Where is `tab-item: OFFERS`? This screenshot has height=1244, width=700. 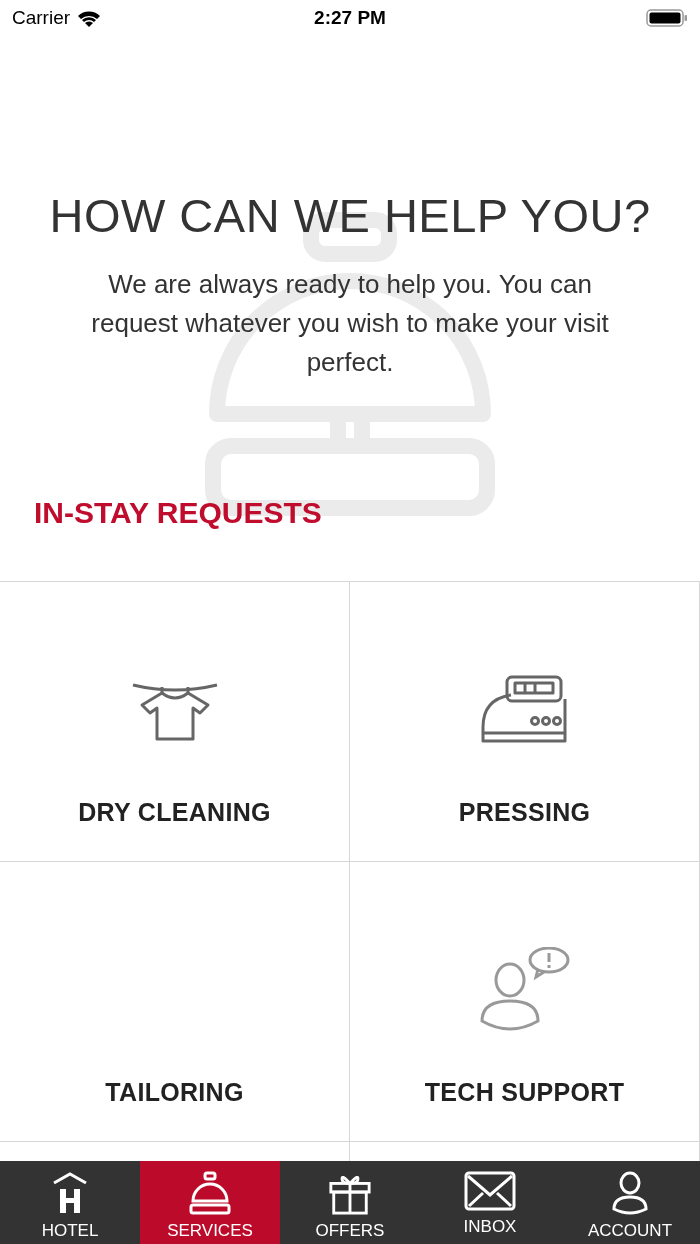
tab-item: OFFERS is located at coordinates (350, 1202).